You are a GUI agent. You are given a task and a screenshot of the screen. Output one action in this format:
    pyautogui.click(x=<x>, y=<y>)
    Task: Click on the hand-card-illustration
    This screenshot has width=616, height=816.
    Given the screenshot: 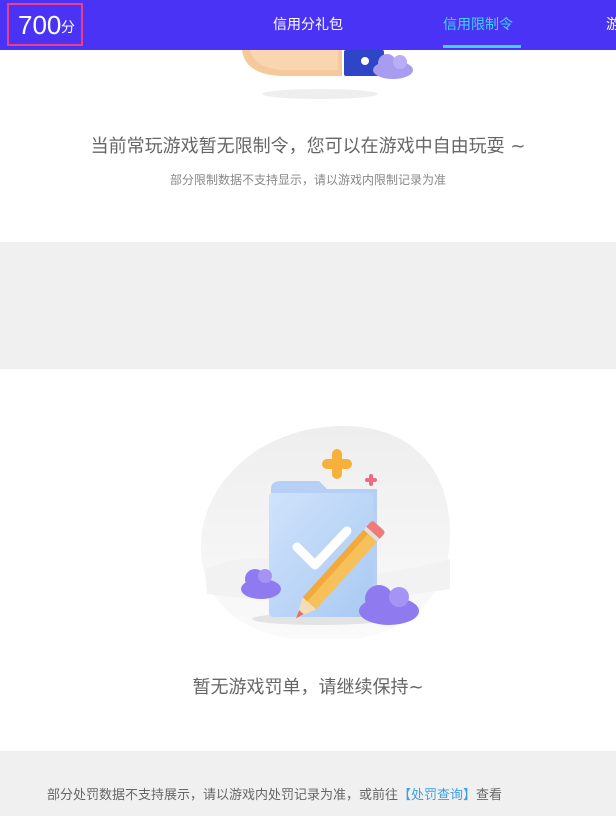 What is the action you would take?
    pyautogui.click(x=327, y=74)
    